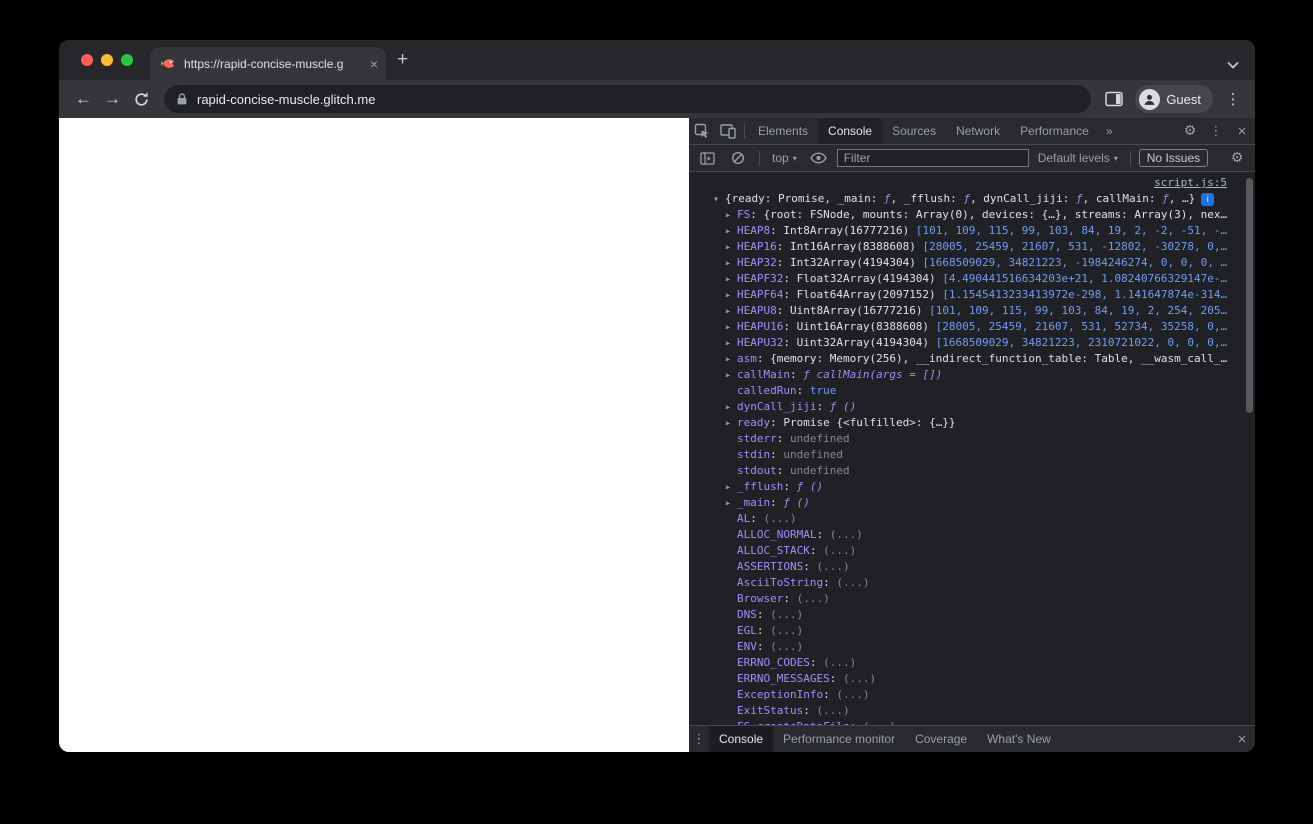 The width and height of the screenshot is (1313, 824). Describe the element at coordinates (972, 647) in the screenshot. I see `console-line: ENV: (...)` at that location.